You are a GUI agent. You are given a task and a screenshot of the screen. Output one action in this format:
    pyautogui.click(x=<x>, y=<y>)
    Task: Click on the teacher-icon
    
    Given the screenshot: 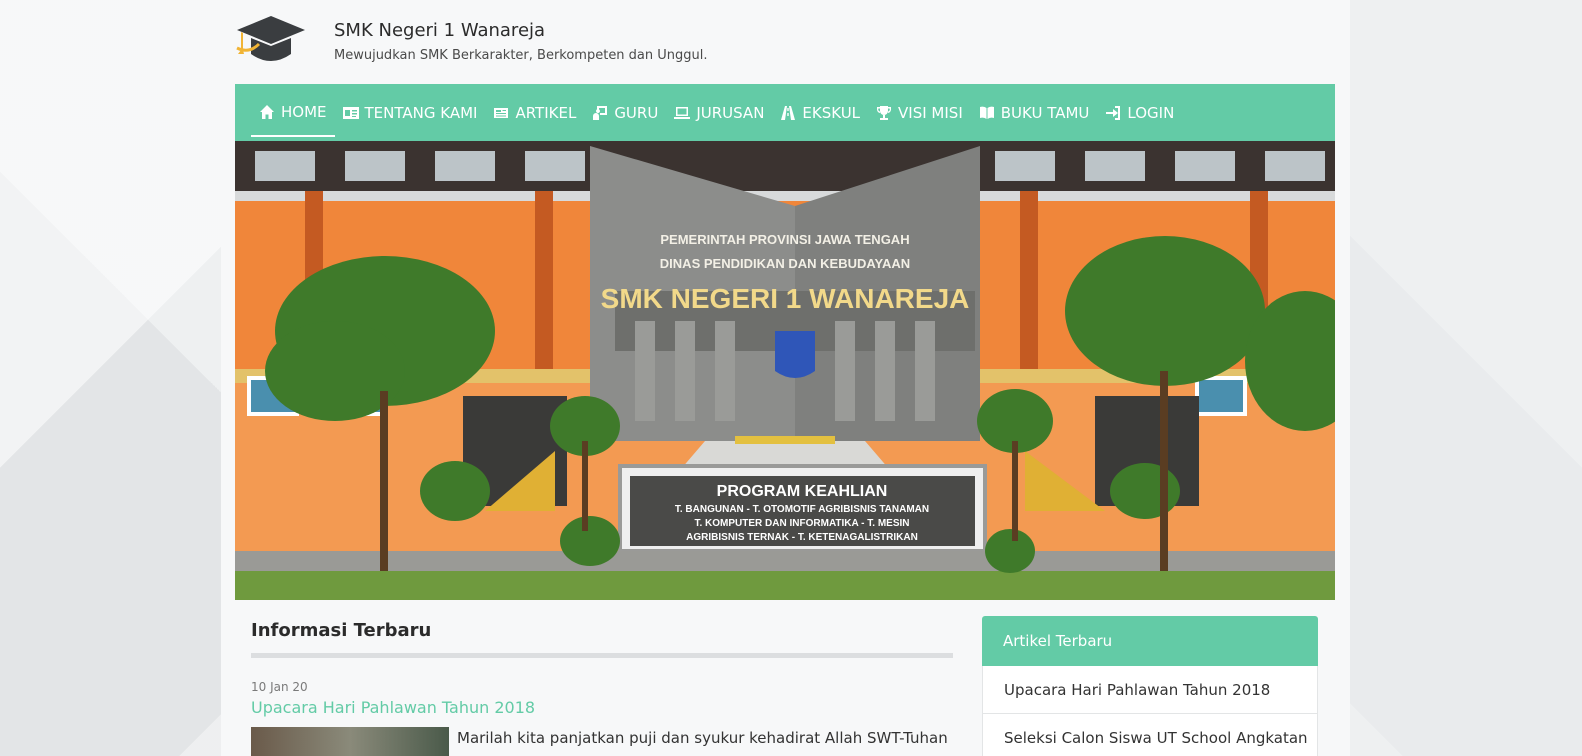 What is the action you would take?
    pyautogui.click(x=600, y=112)
    